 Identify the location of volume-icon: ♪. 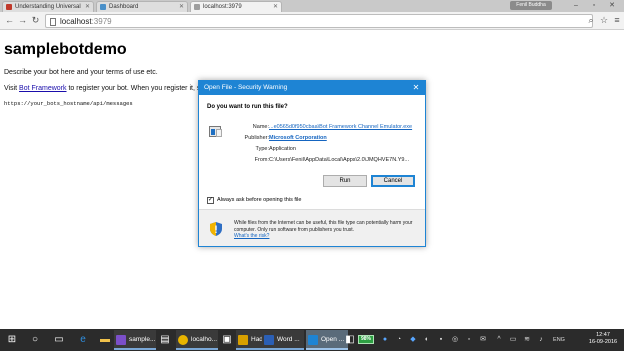
(541, 340).